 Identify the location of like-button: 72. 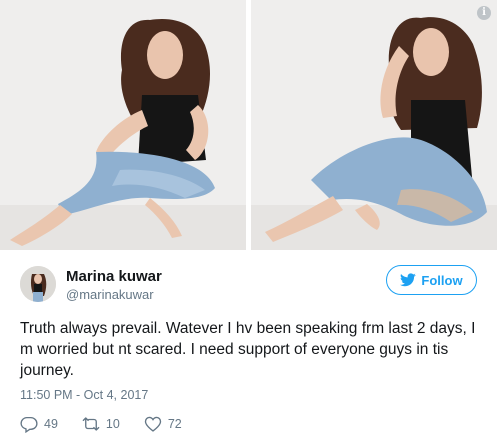
(163, 424).